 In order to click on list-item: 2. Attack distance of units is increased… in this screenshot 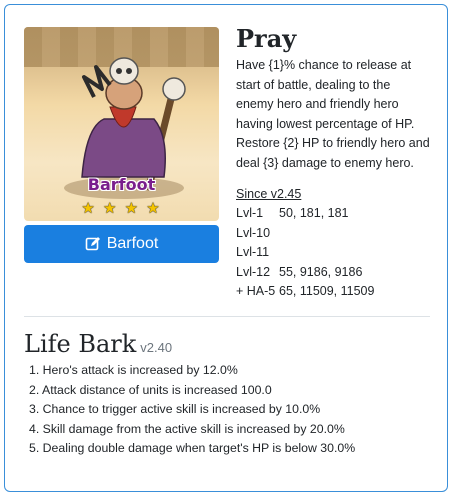, I will do `click(150, 389)`.